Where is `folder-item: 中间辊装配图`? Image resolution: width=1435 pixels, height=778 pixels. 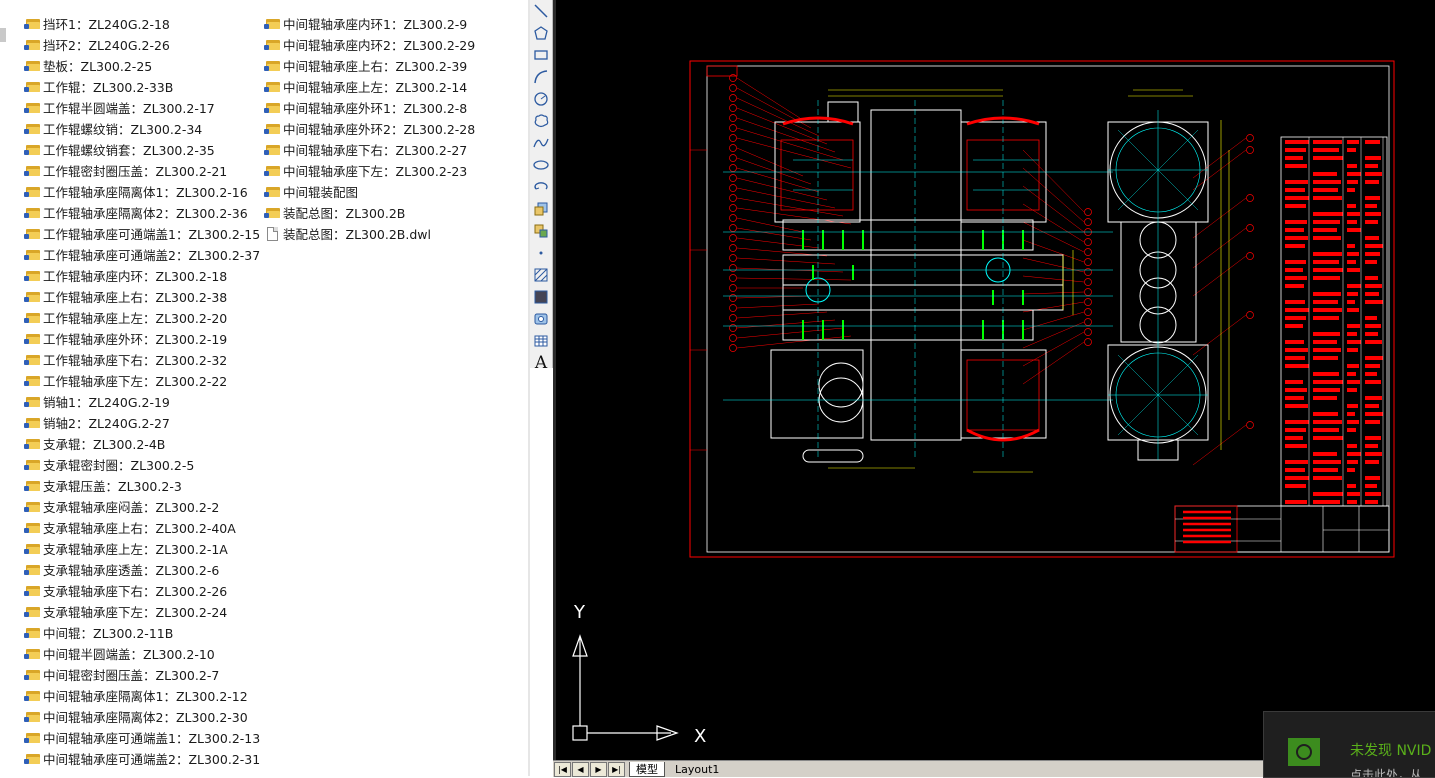 folder-item: 中间辊装配图 is located at coordinates (369, 191).